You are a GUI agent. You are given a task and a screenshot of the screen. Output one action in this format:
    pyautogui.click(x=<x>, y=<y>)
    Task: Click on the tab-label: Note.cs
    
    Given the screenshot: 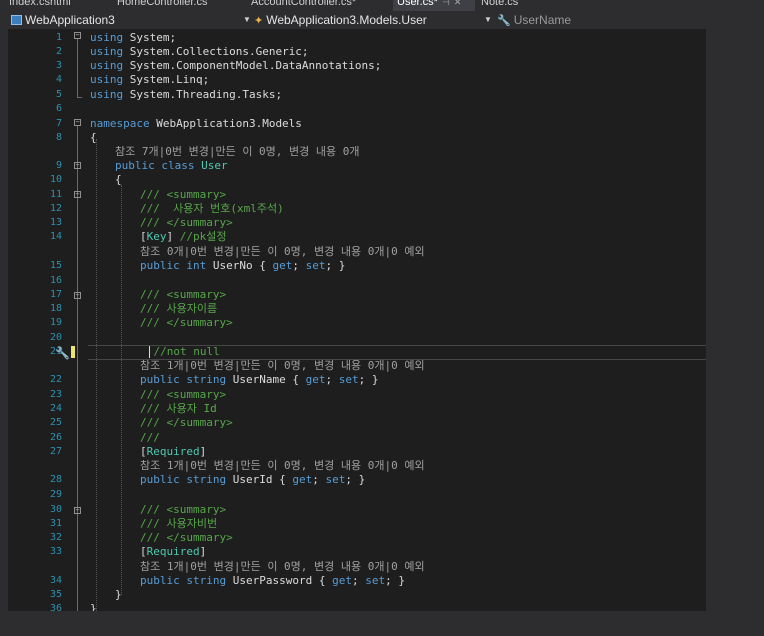 What is the action you would take?
    pyautogui.click(x=500, y=4)
    